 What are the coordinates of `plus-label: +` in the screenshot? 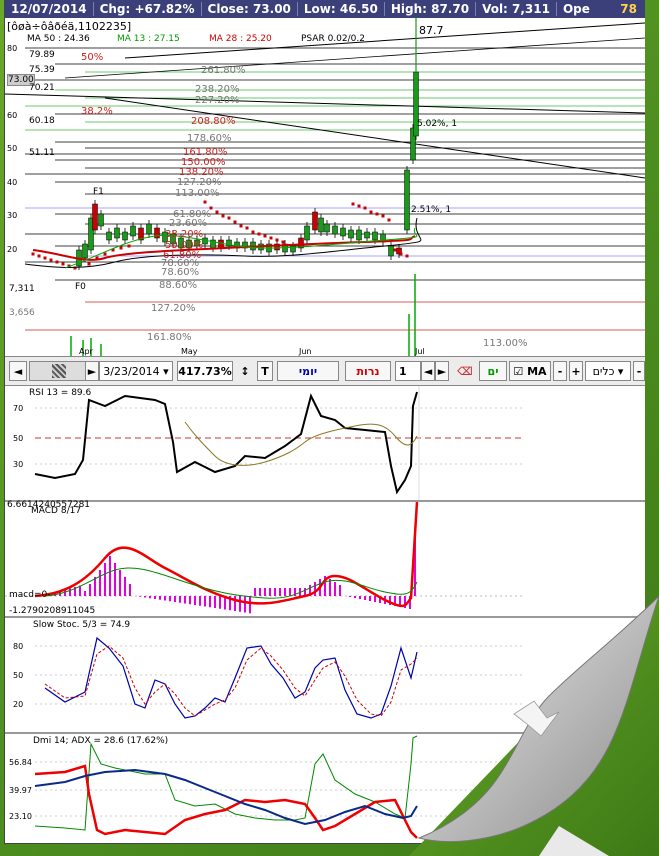 It's located at (576, 371).